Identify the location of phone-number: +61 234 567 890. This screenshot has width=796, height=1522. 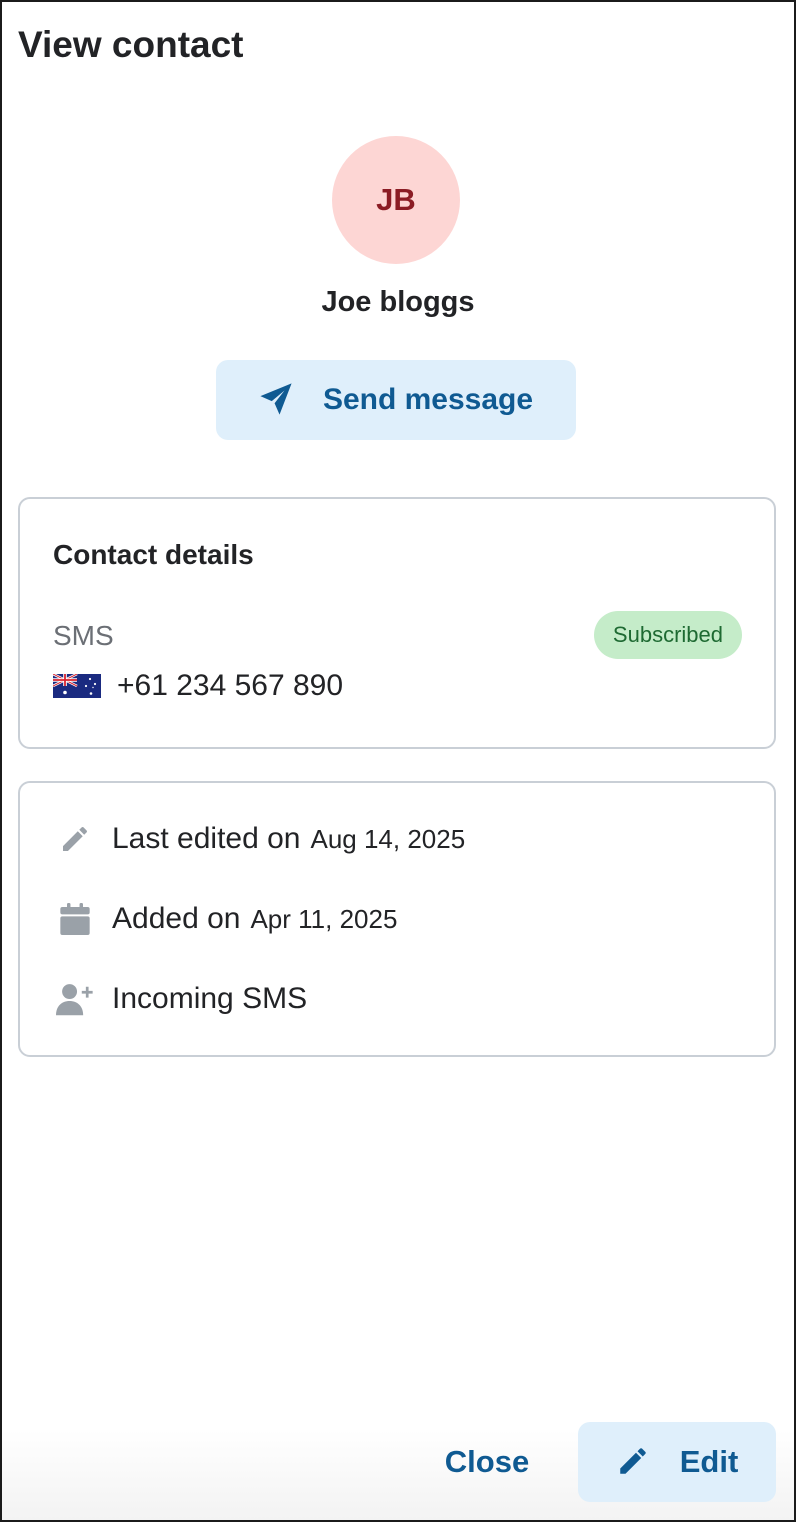
(230, 685).